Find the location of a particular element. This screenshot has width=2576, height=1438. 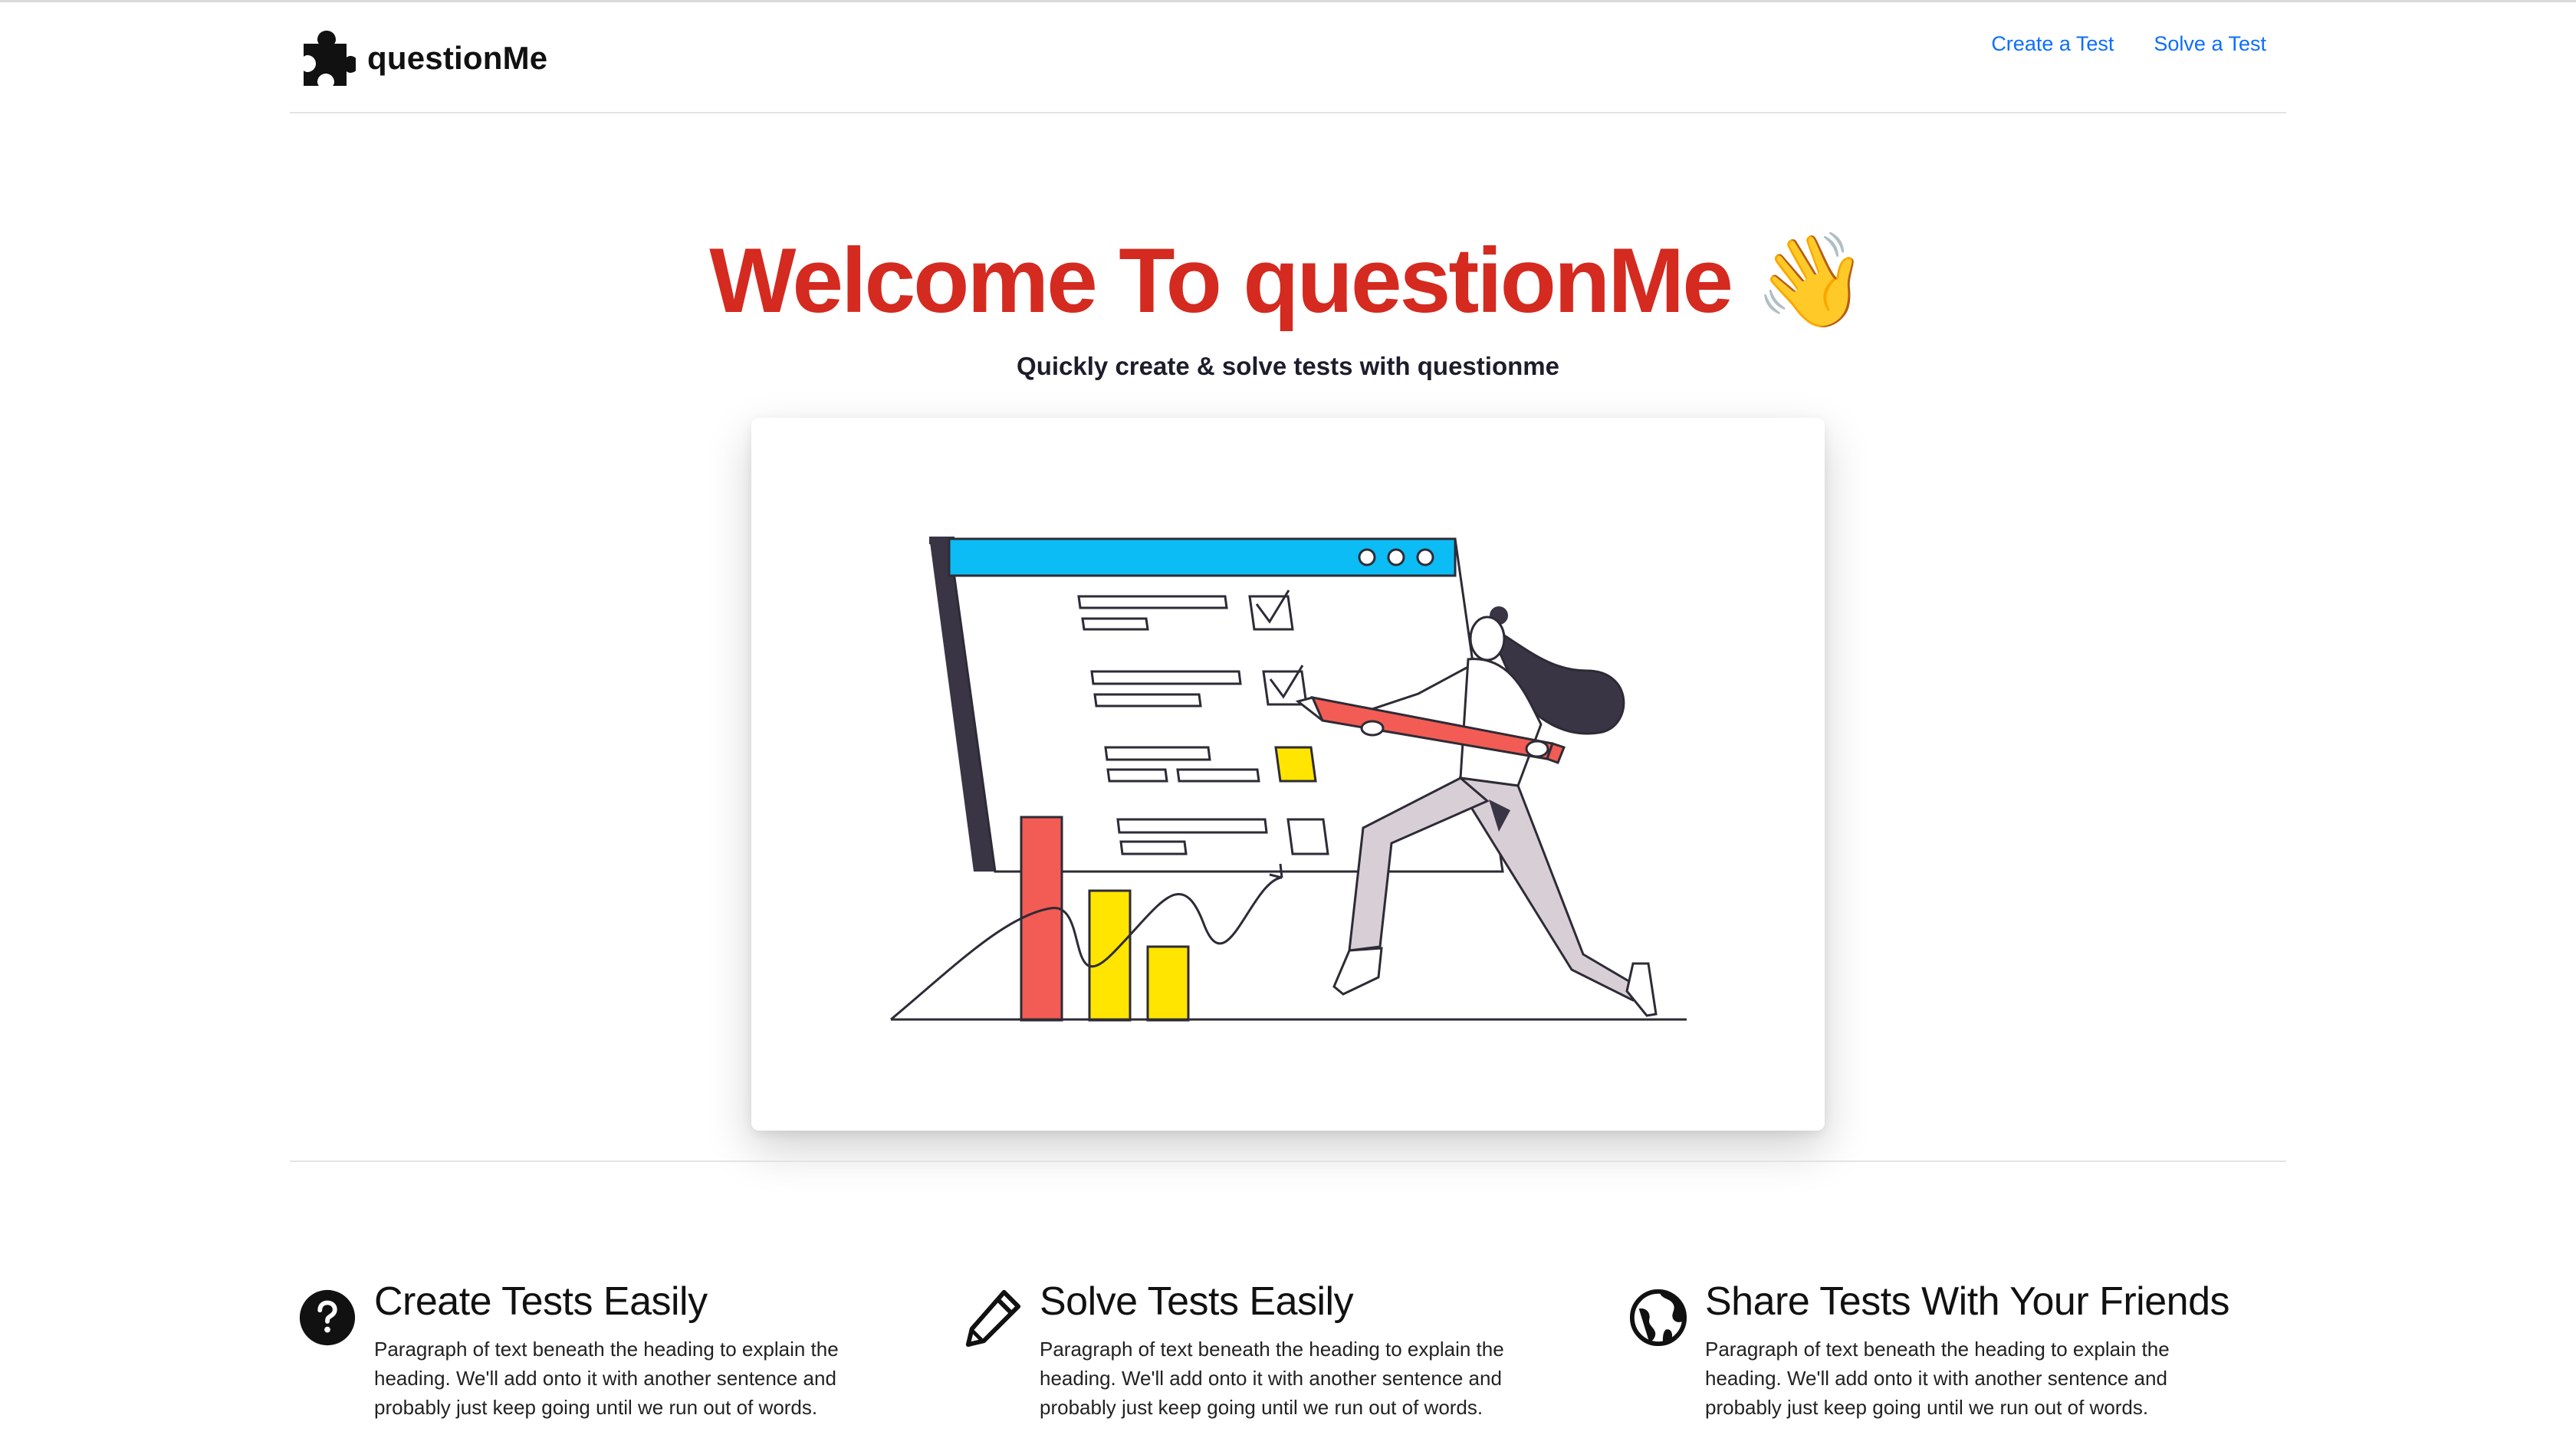

feature-title: Share Tests With Your Friends is located at coordinates (1968, 1301).